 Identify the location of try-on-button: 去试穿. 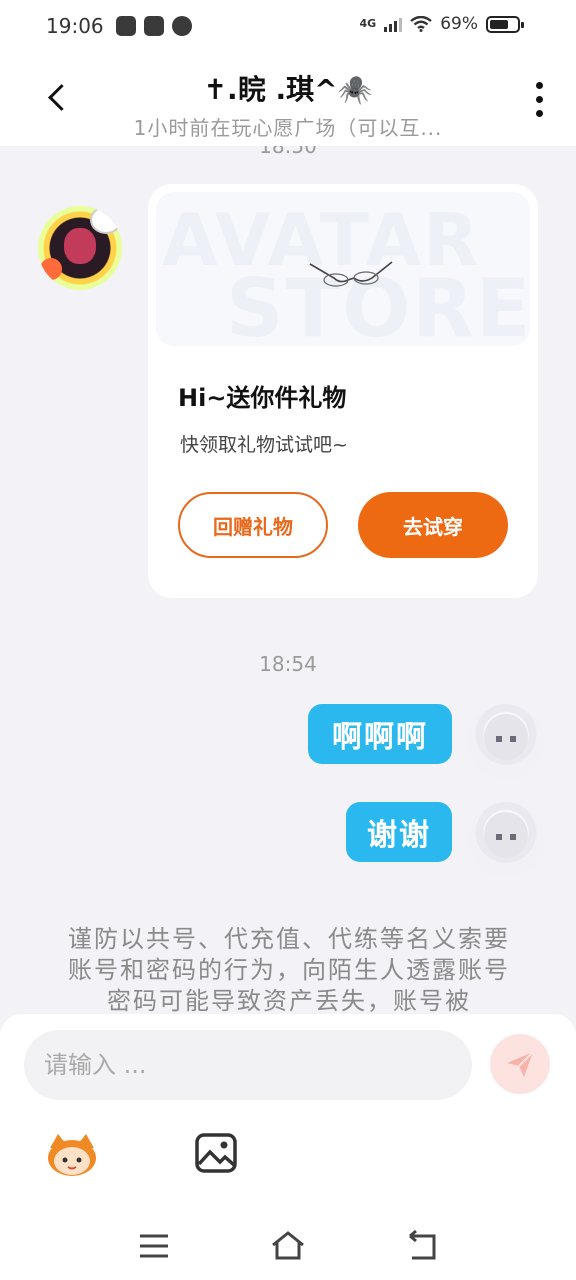
(433, 525).